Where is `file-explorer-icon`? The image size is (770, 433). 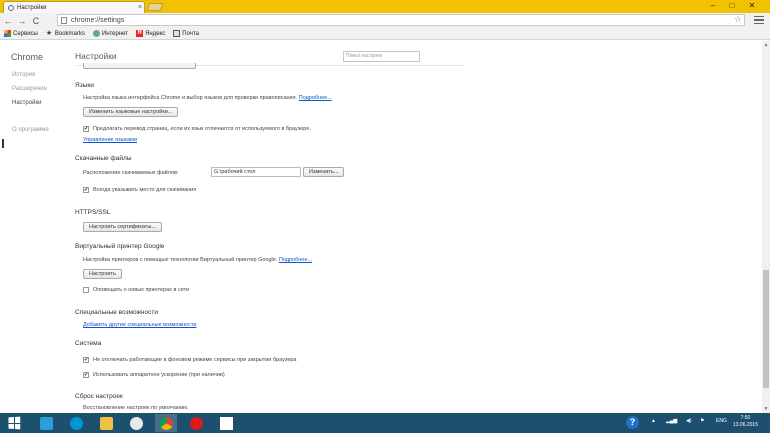
file-explorer-icon is located at coordinates (106, 423).